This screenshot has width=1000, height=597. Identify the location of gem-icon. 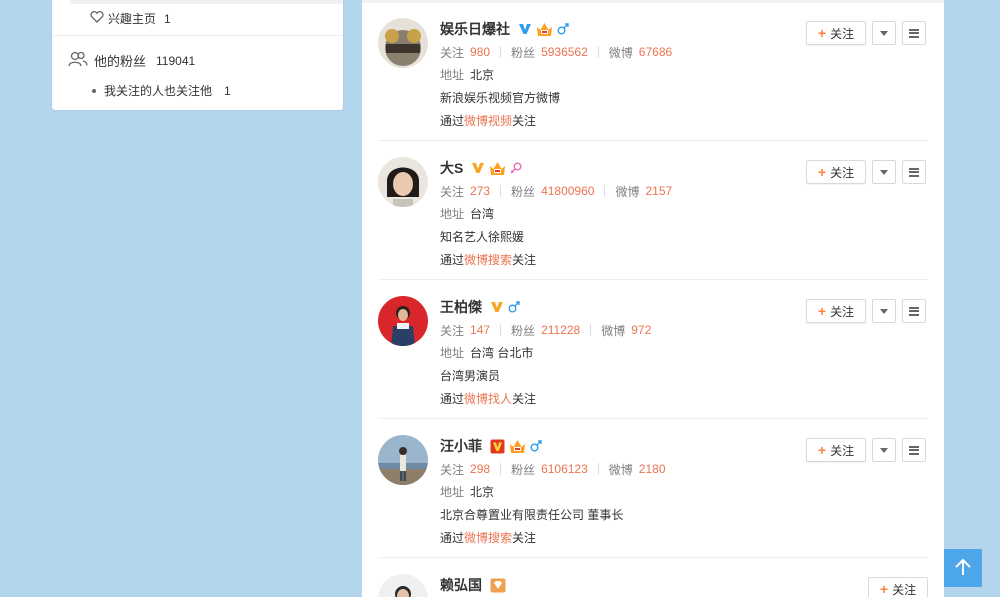
(498, 585).